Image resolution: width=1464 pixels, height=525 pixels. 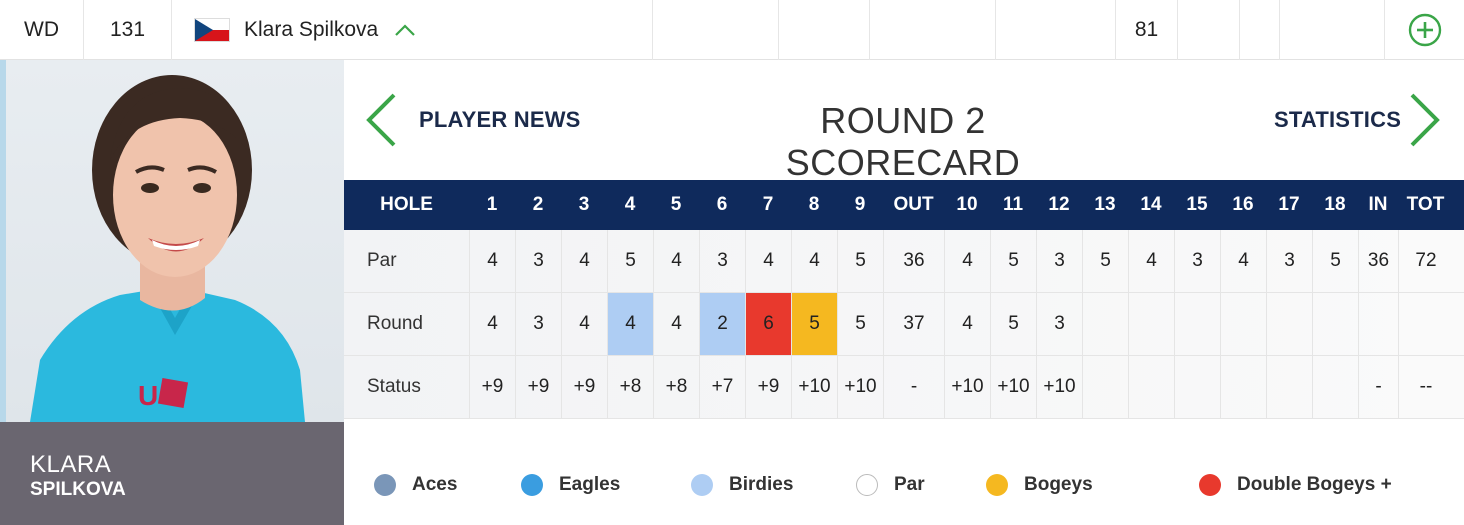 I want to click on hole-header-cell: 17, so click(x=1289, y=204).